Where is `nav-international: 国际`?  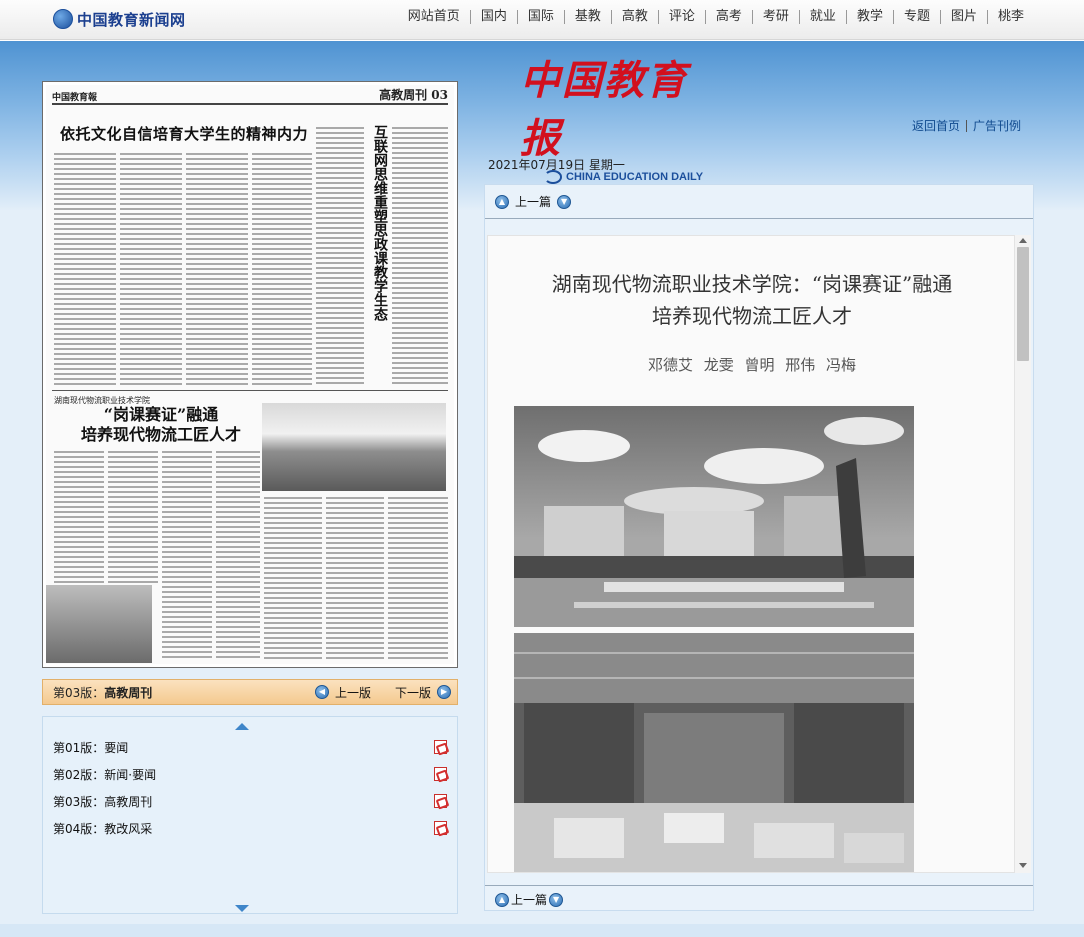
nav-international: 国际 is located at coordinates (540, 17).